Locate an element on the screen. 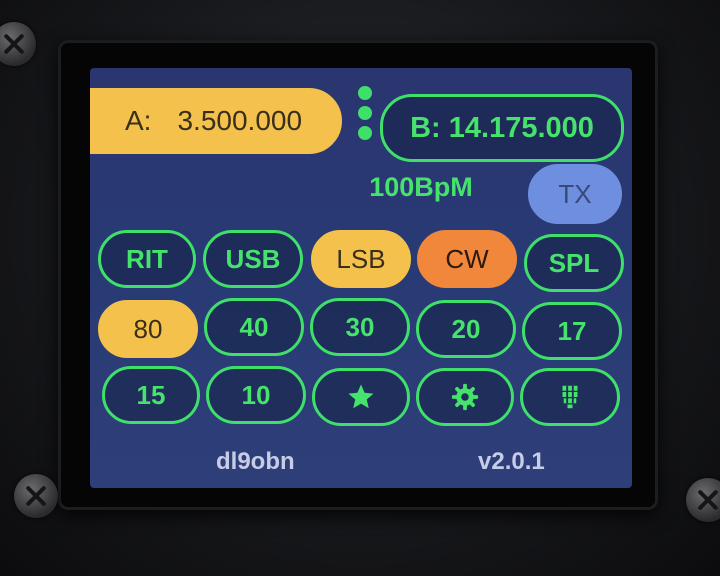 This screenshot has height=576, width=720. band-40-label: 40 is located at coordinates (254, 326).